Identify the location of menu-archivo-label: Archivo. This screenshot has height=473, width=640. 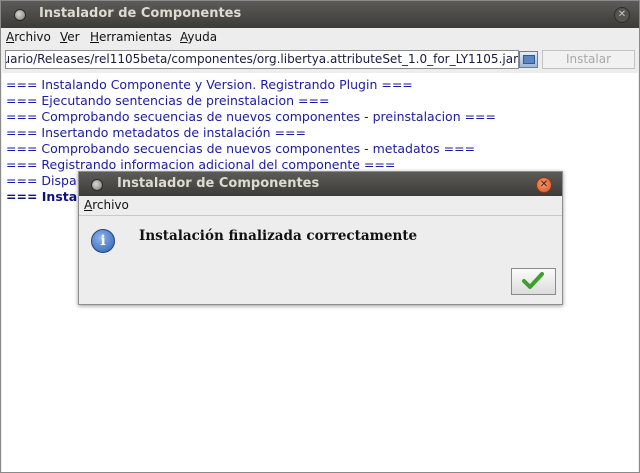
(28, 37).